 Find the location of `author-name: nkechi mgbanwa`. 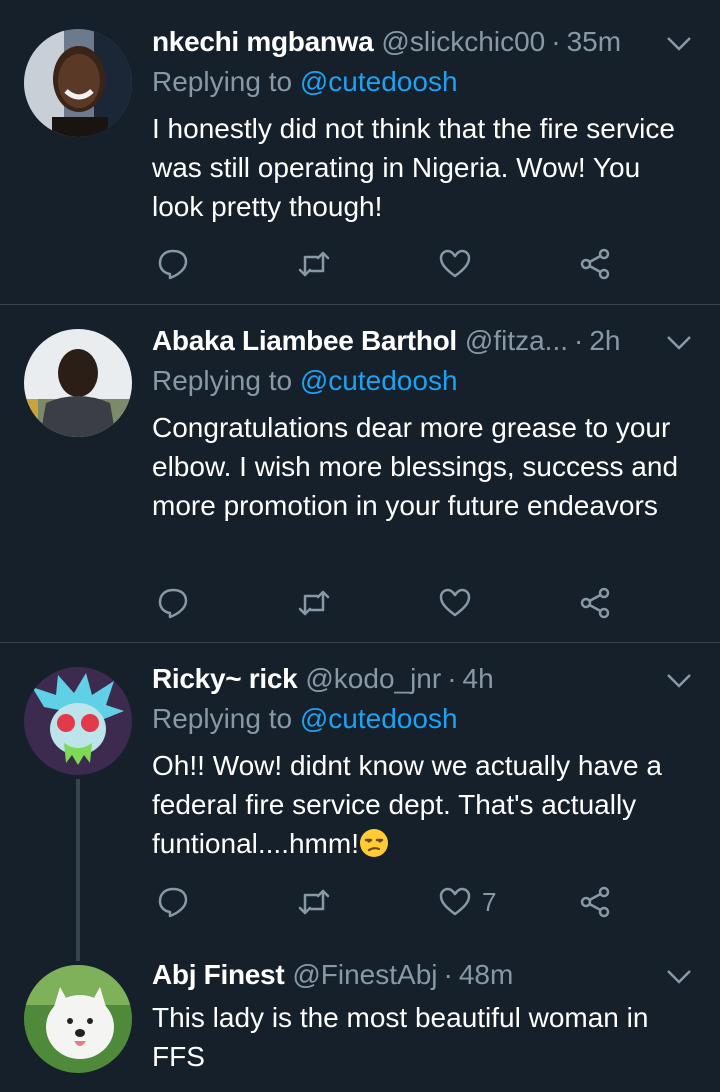

author-name: nkechi mgbanwa is located at coordinates (263, 42).